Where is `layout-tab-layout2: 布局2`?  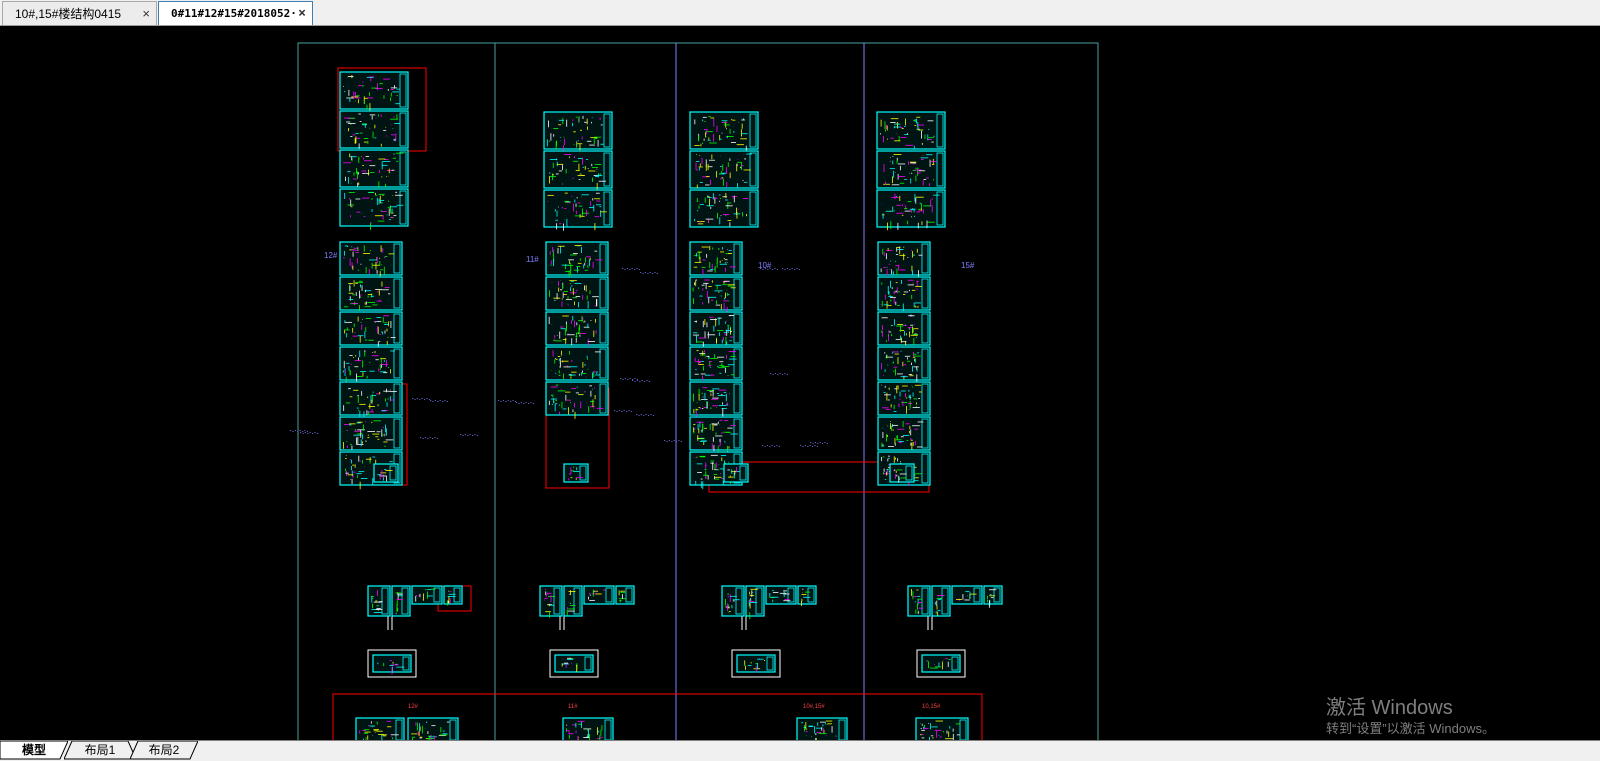 layout-tab-layout2: 布局2 is located at coordinates (164, 750).